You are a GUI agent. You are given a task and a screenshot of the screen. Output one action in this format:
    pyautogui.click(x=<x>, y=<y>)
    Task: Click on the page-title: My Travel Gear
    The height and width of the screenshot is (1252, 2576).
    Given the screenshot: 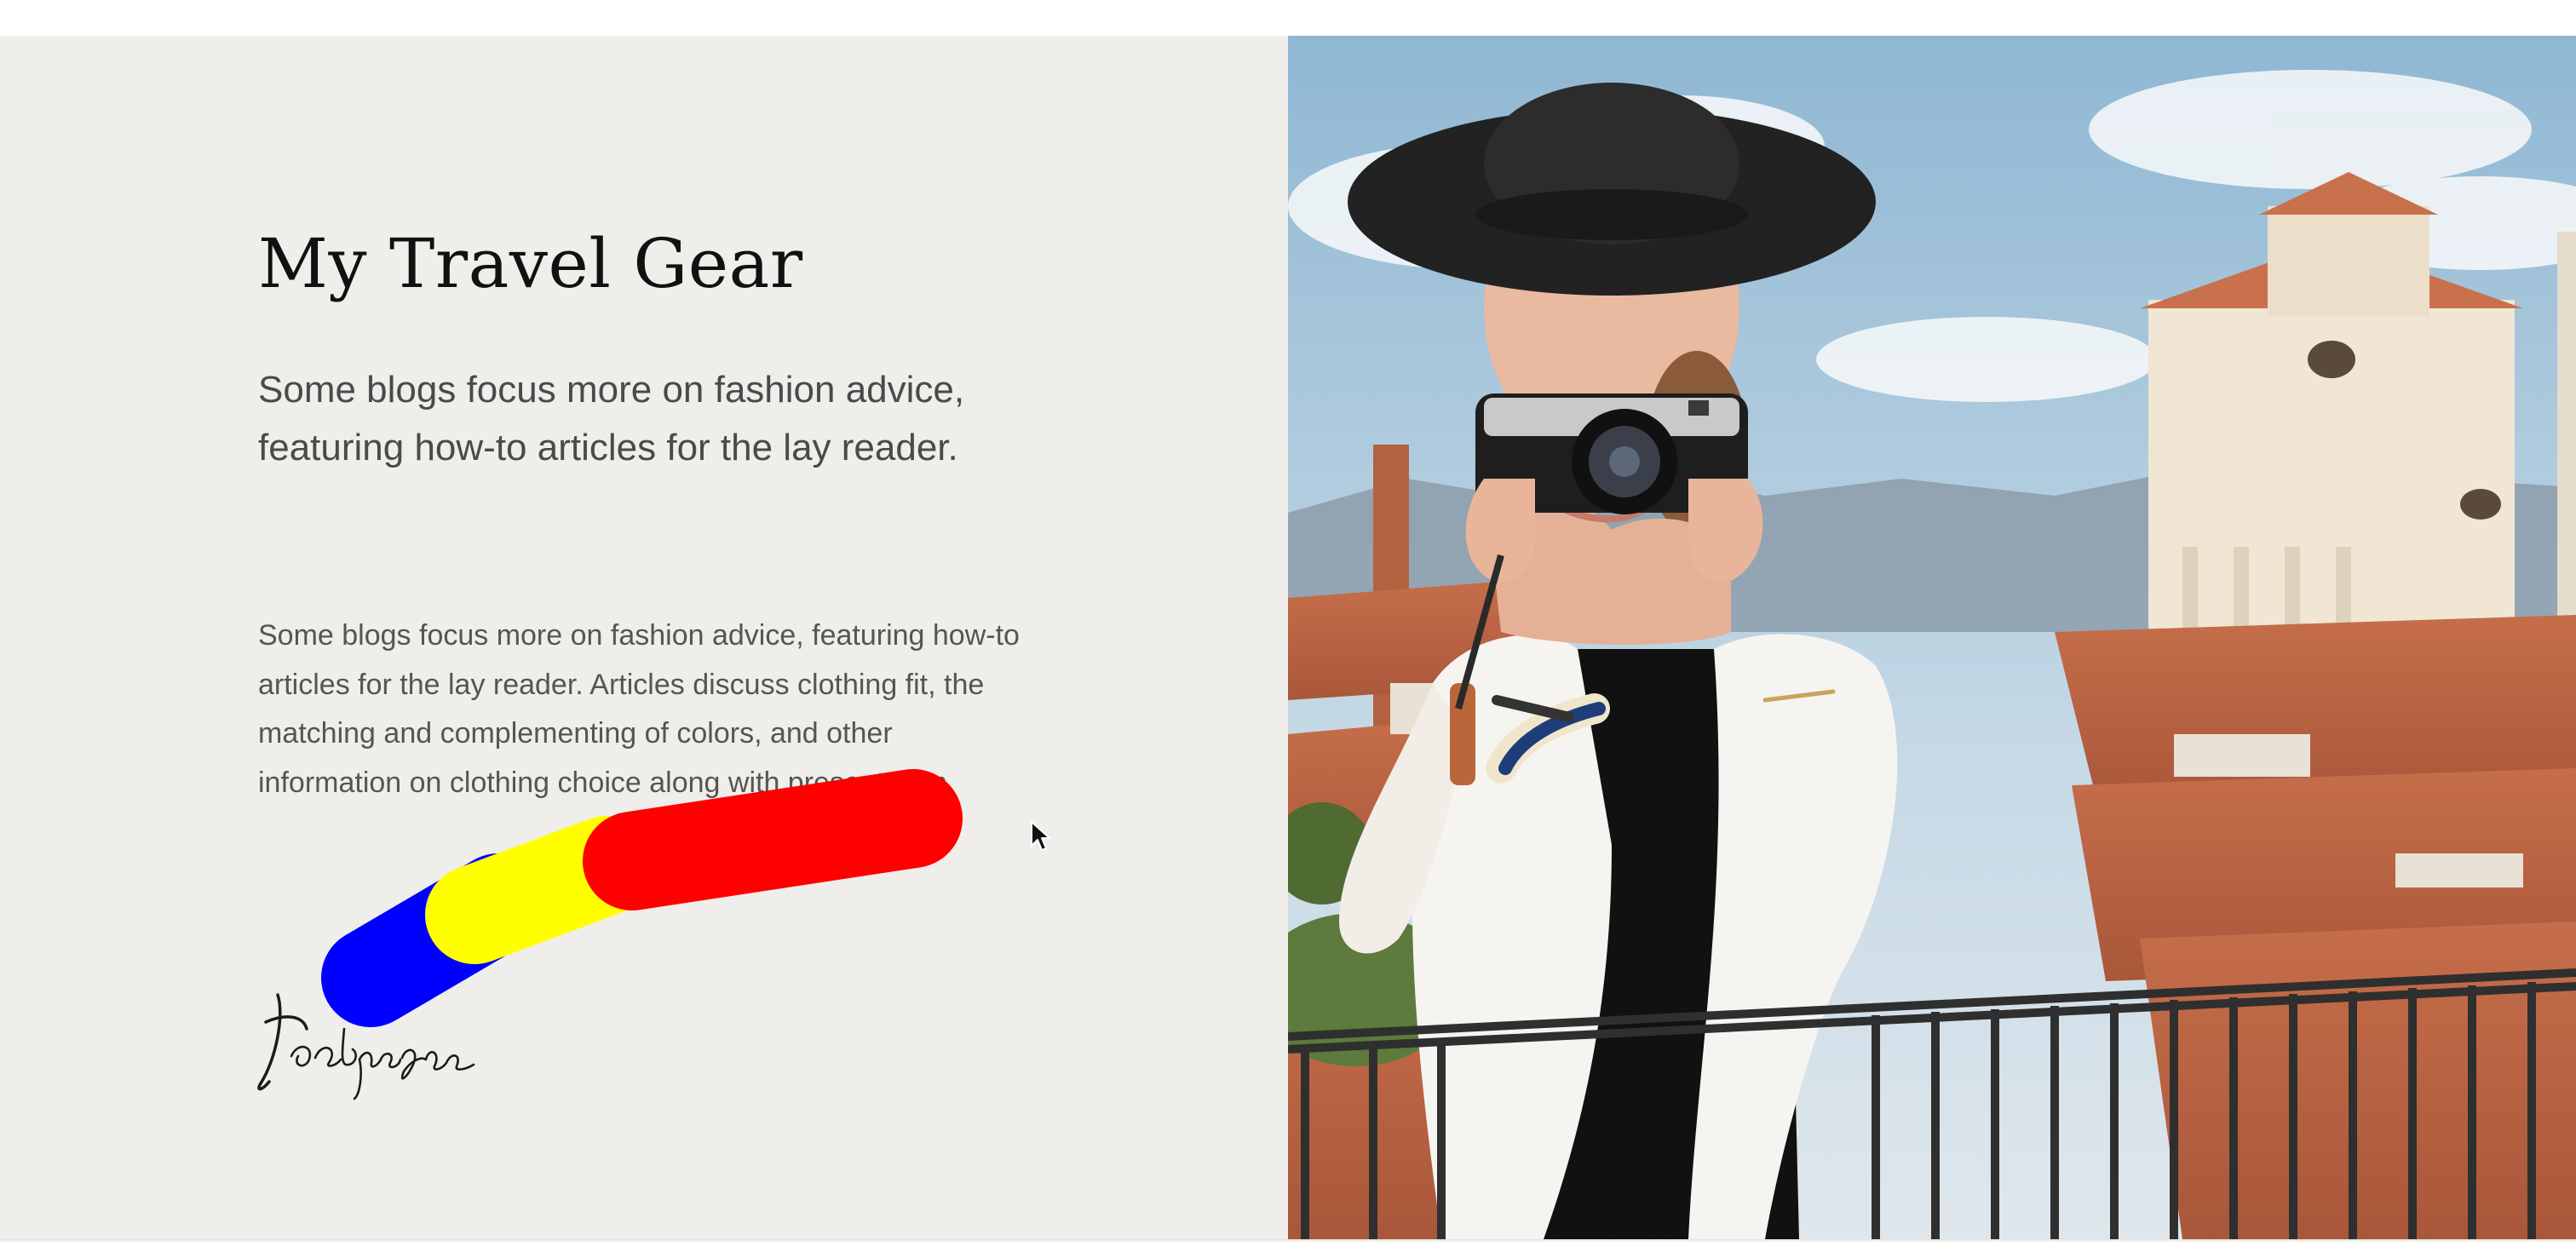 What is the action you would take?
    pyautogui.click(x=531, y=263)
    